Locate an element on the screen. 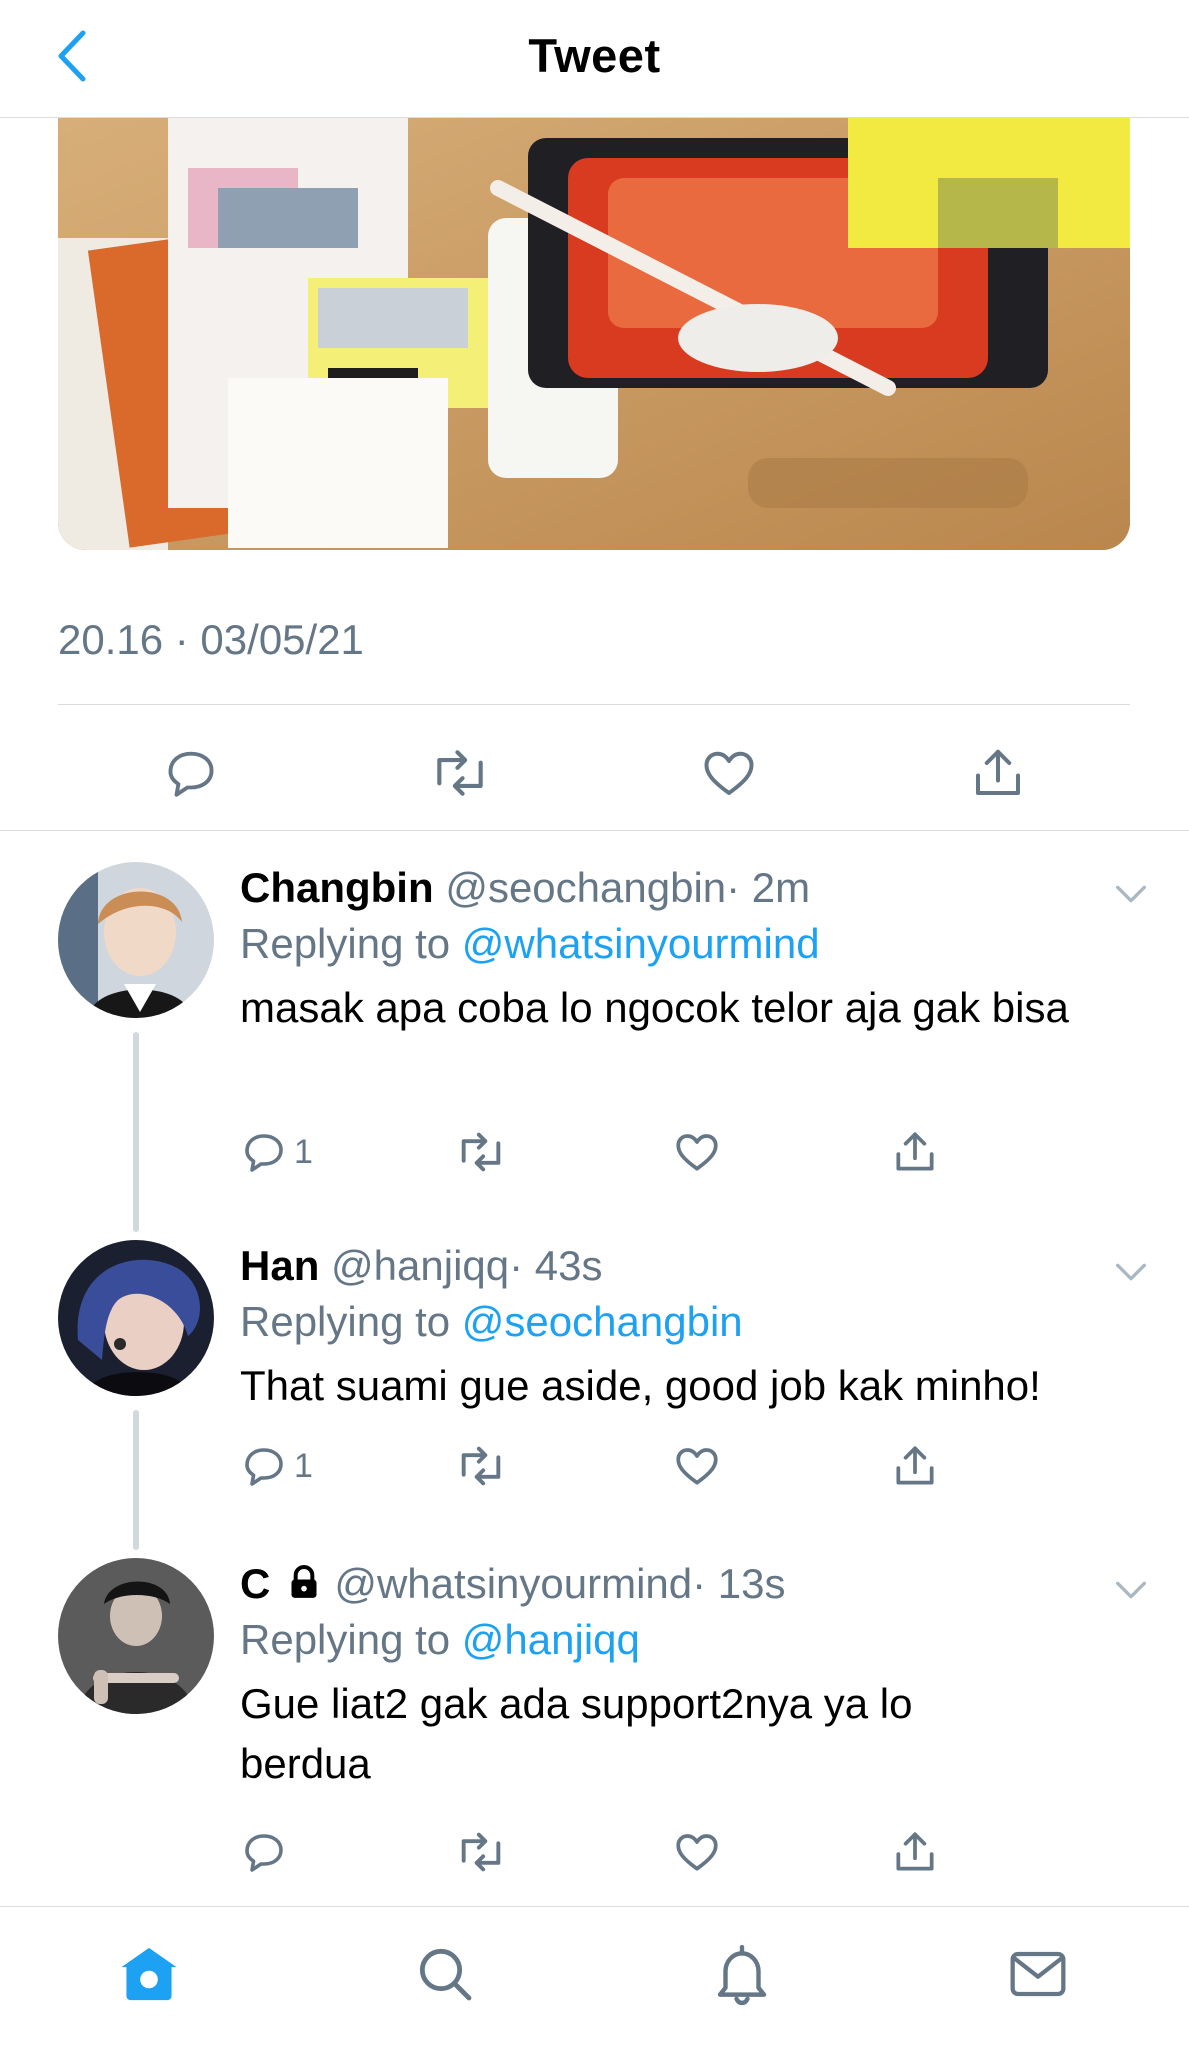 This screenshot has width=1189, height=2048. replying-to-link: @seochangbin is located at coordinates (602, 1321).